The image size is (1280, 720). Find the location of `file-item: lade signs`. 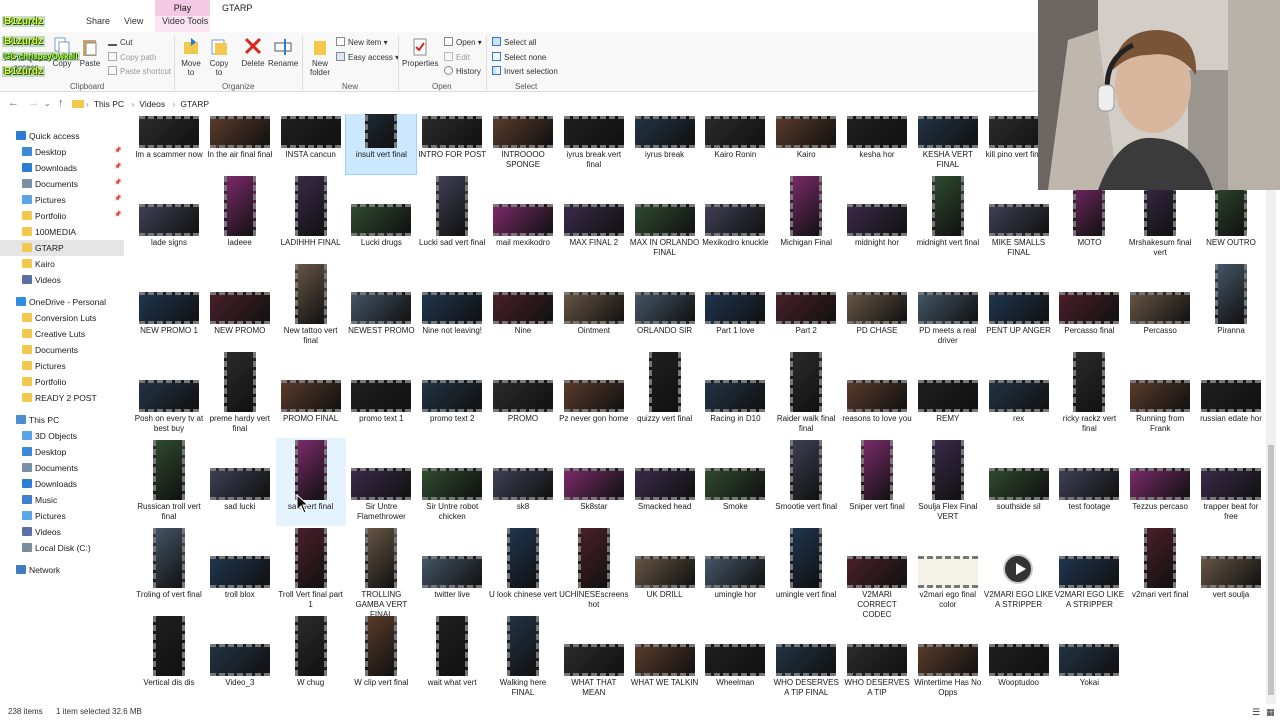

file-item: lade signs is located at coordinates (169, 218).